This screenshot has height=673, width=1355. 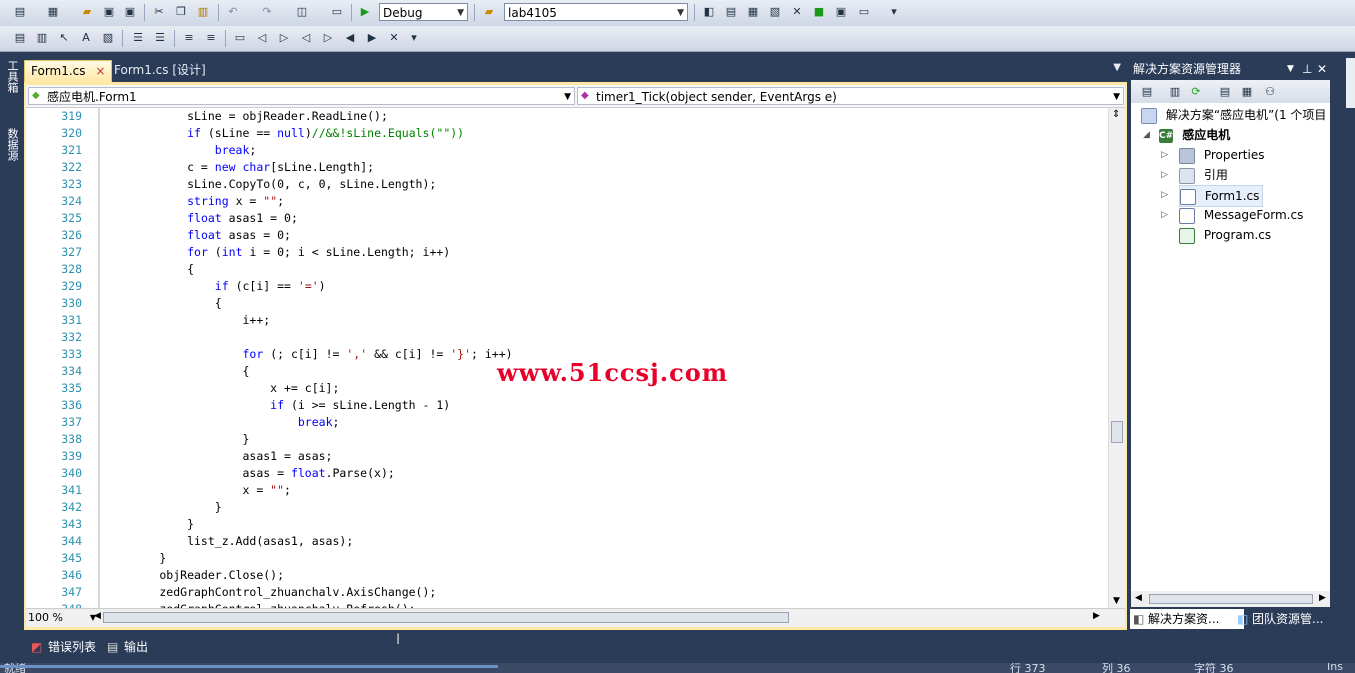 What do you see at coordinates (567, 320) in the screenshot?
I see `code-line: 331 i++;` at bounding box center [567, 320].